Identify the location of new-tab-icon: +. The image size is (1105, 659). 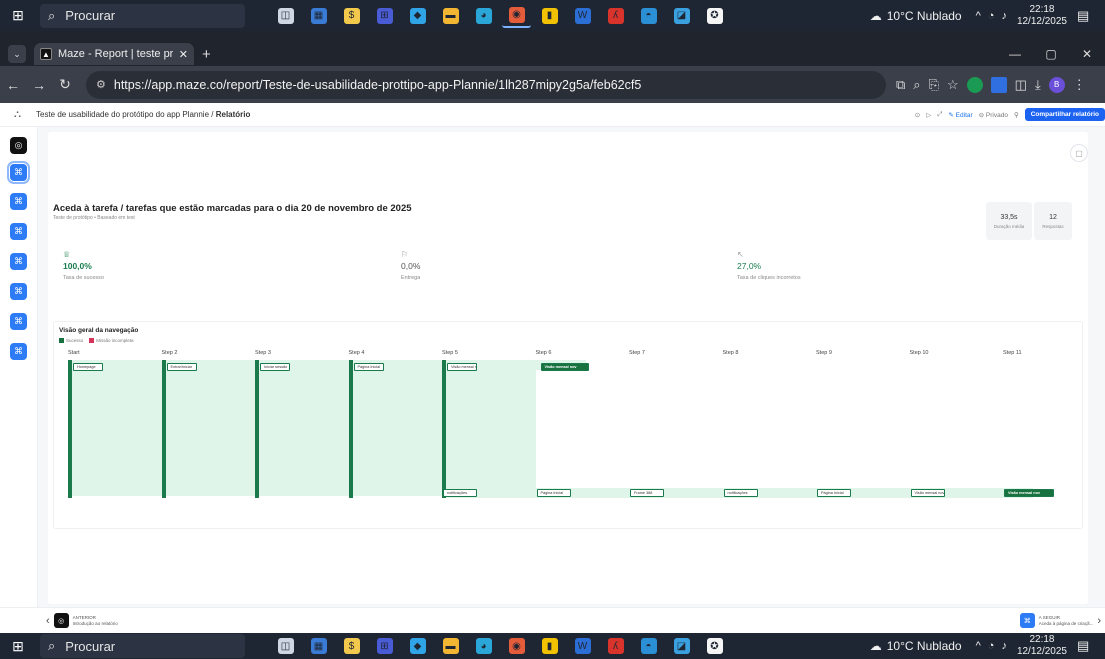
(206, 54).